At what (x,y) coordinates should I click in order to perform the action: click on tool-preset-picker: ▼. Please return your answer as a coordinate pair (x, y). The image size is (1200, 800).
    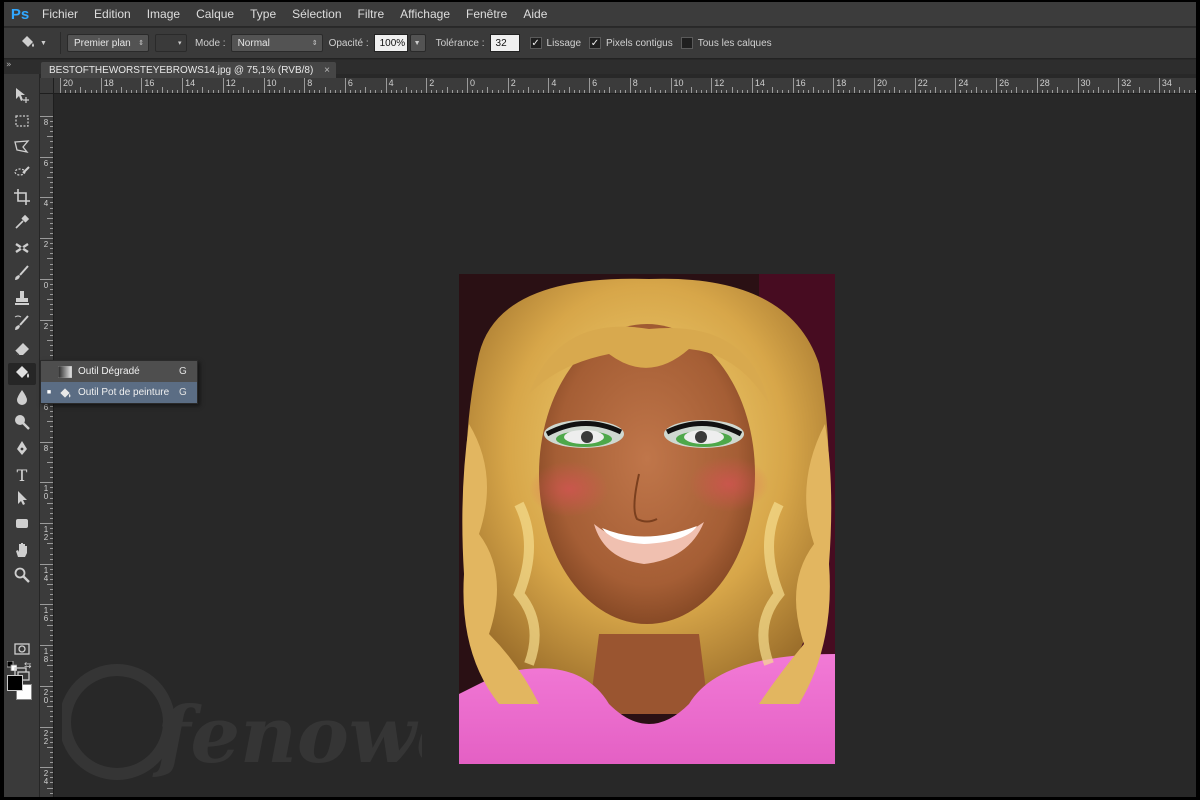
    Looking at the image, I should click on (36, 43).